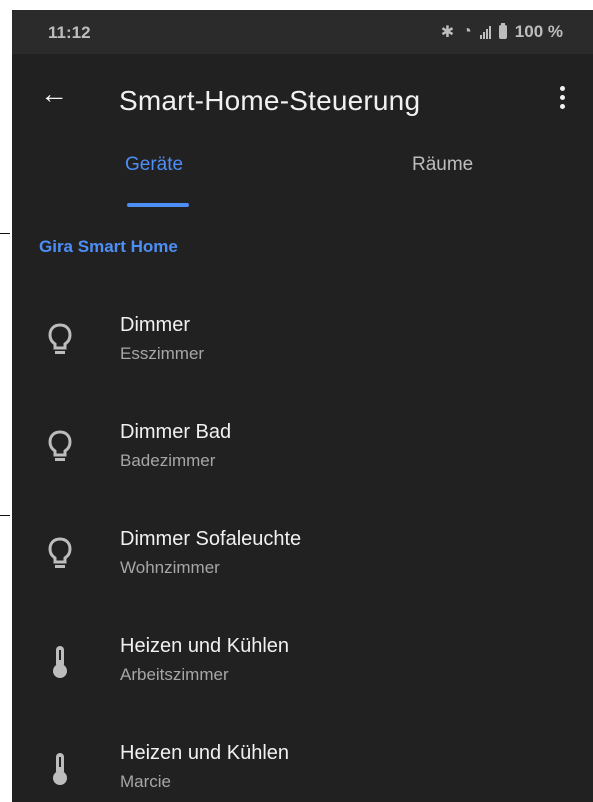  What do you see at coordinates (69, 32) in the screenshot?
I see `status-time: 11:12` at bounding box center [69, 32].